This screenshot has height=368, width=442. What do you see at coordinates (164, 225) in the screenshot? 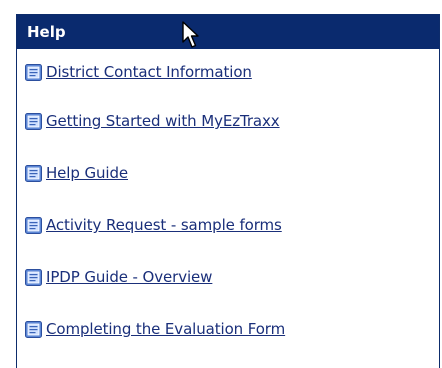
I see `link-activity-request-sample-forms: Activity Request - sample forms` at bounding box center [164, 225].